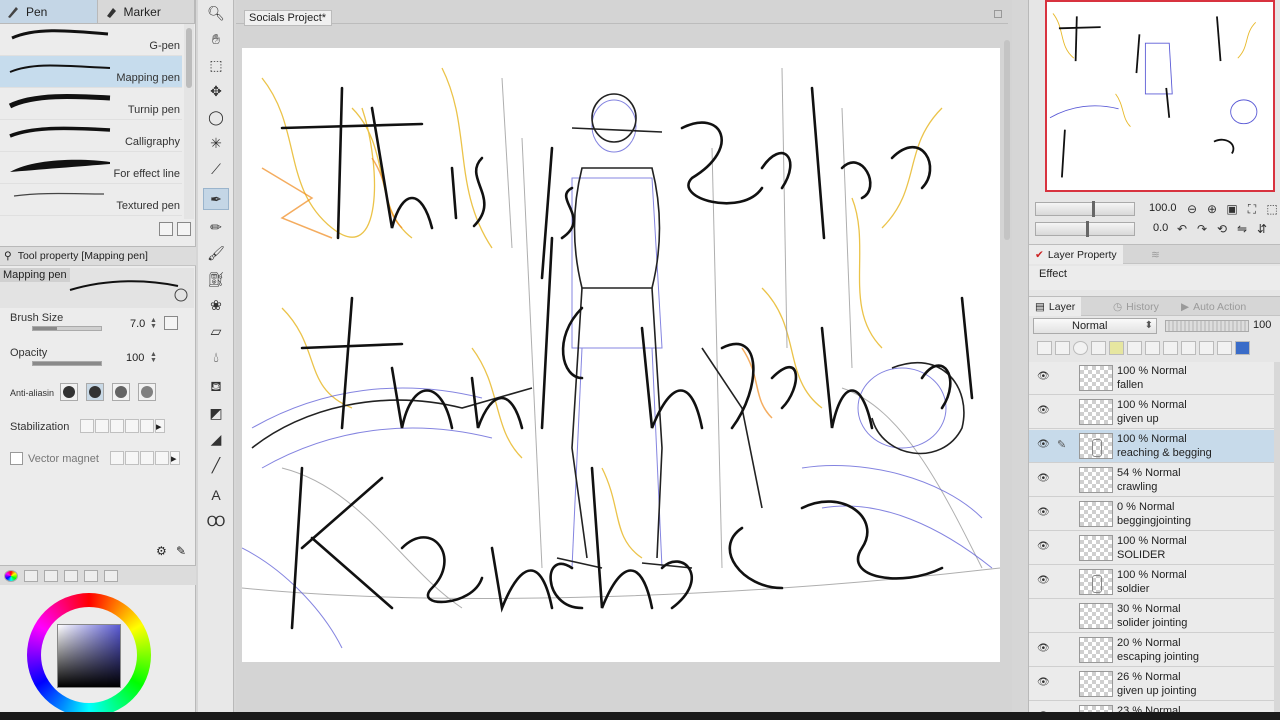  I want to click on stabilization-slider: ▸, so click(122, 426).